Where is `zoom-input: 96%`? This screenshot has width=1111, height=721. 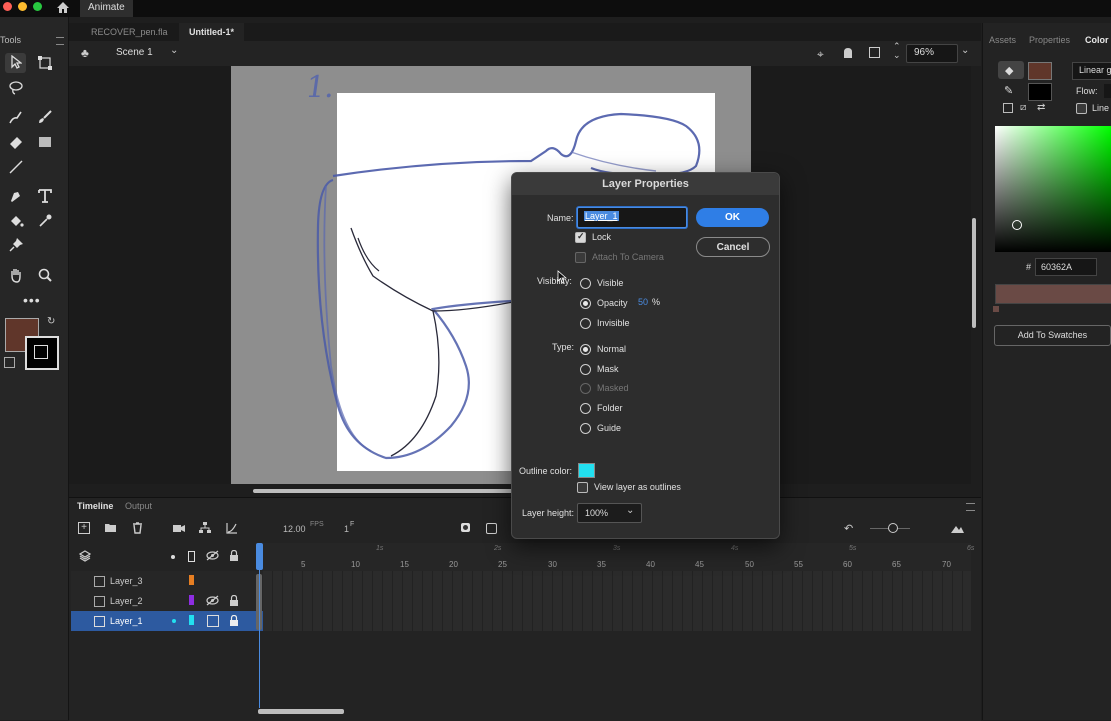 zoom-input: 96% is located at coordinates (932, 53).